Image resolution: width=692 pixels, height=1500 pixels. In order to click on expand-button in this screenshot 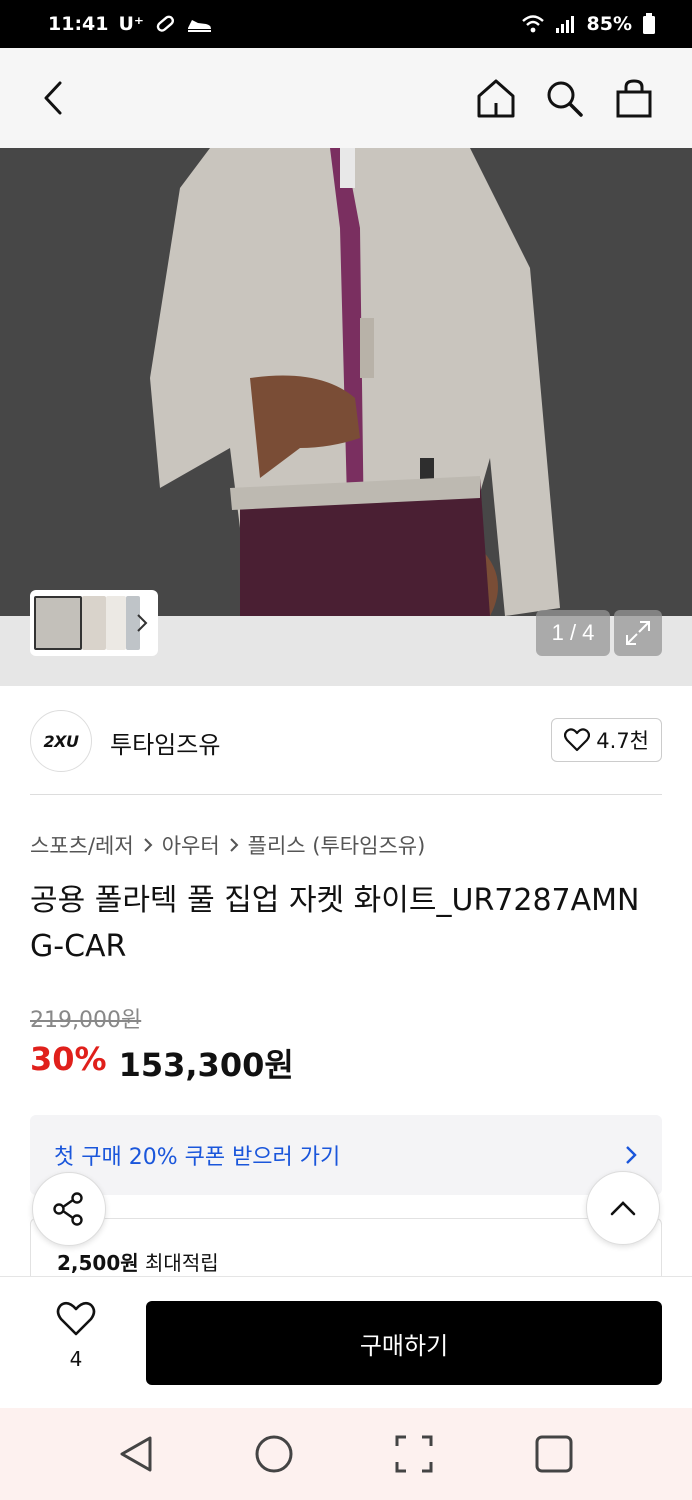, I will do `click(638, 633)`.